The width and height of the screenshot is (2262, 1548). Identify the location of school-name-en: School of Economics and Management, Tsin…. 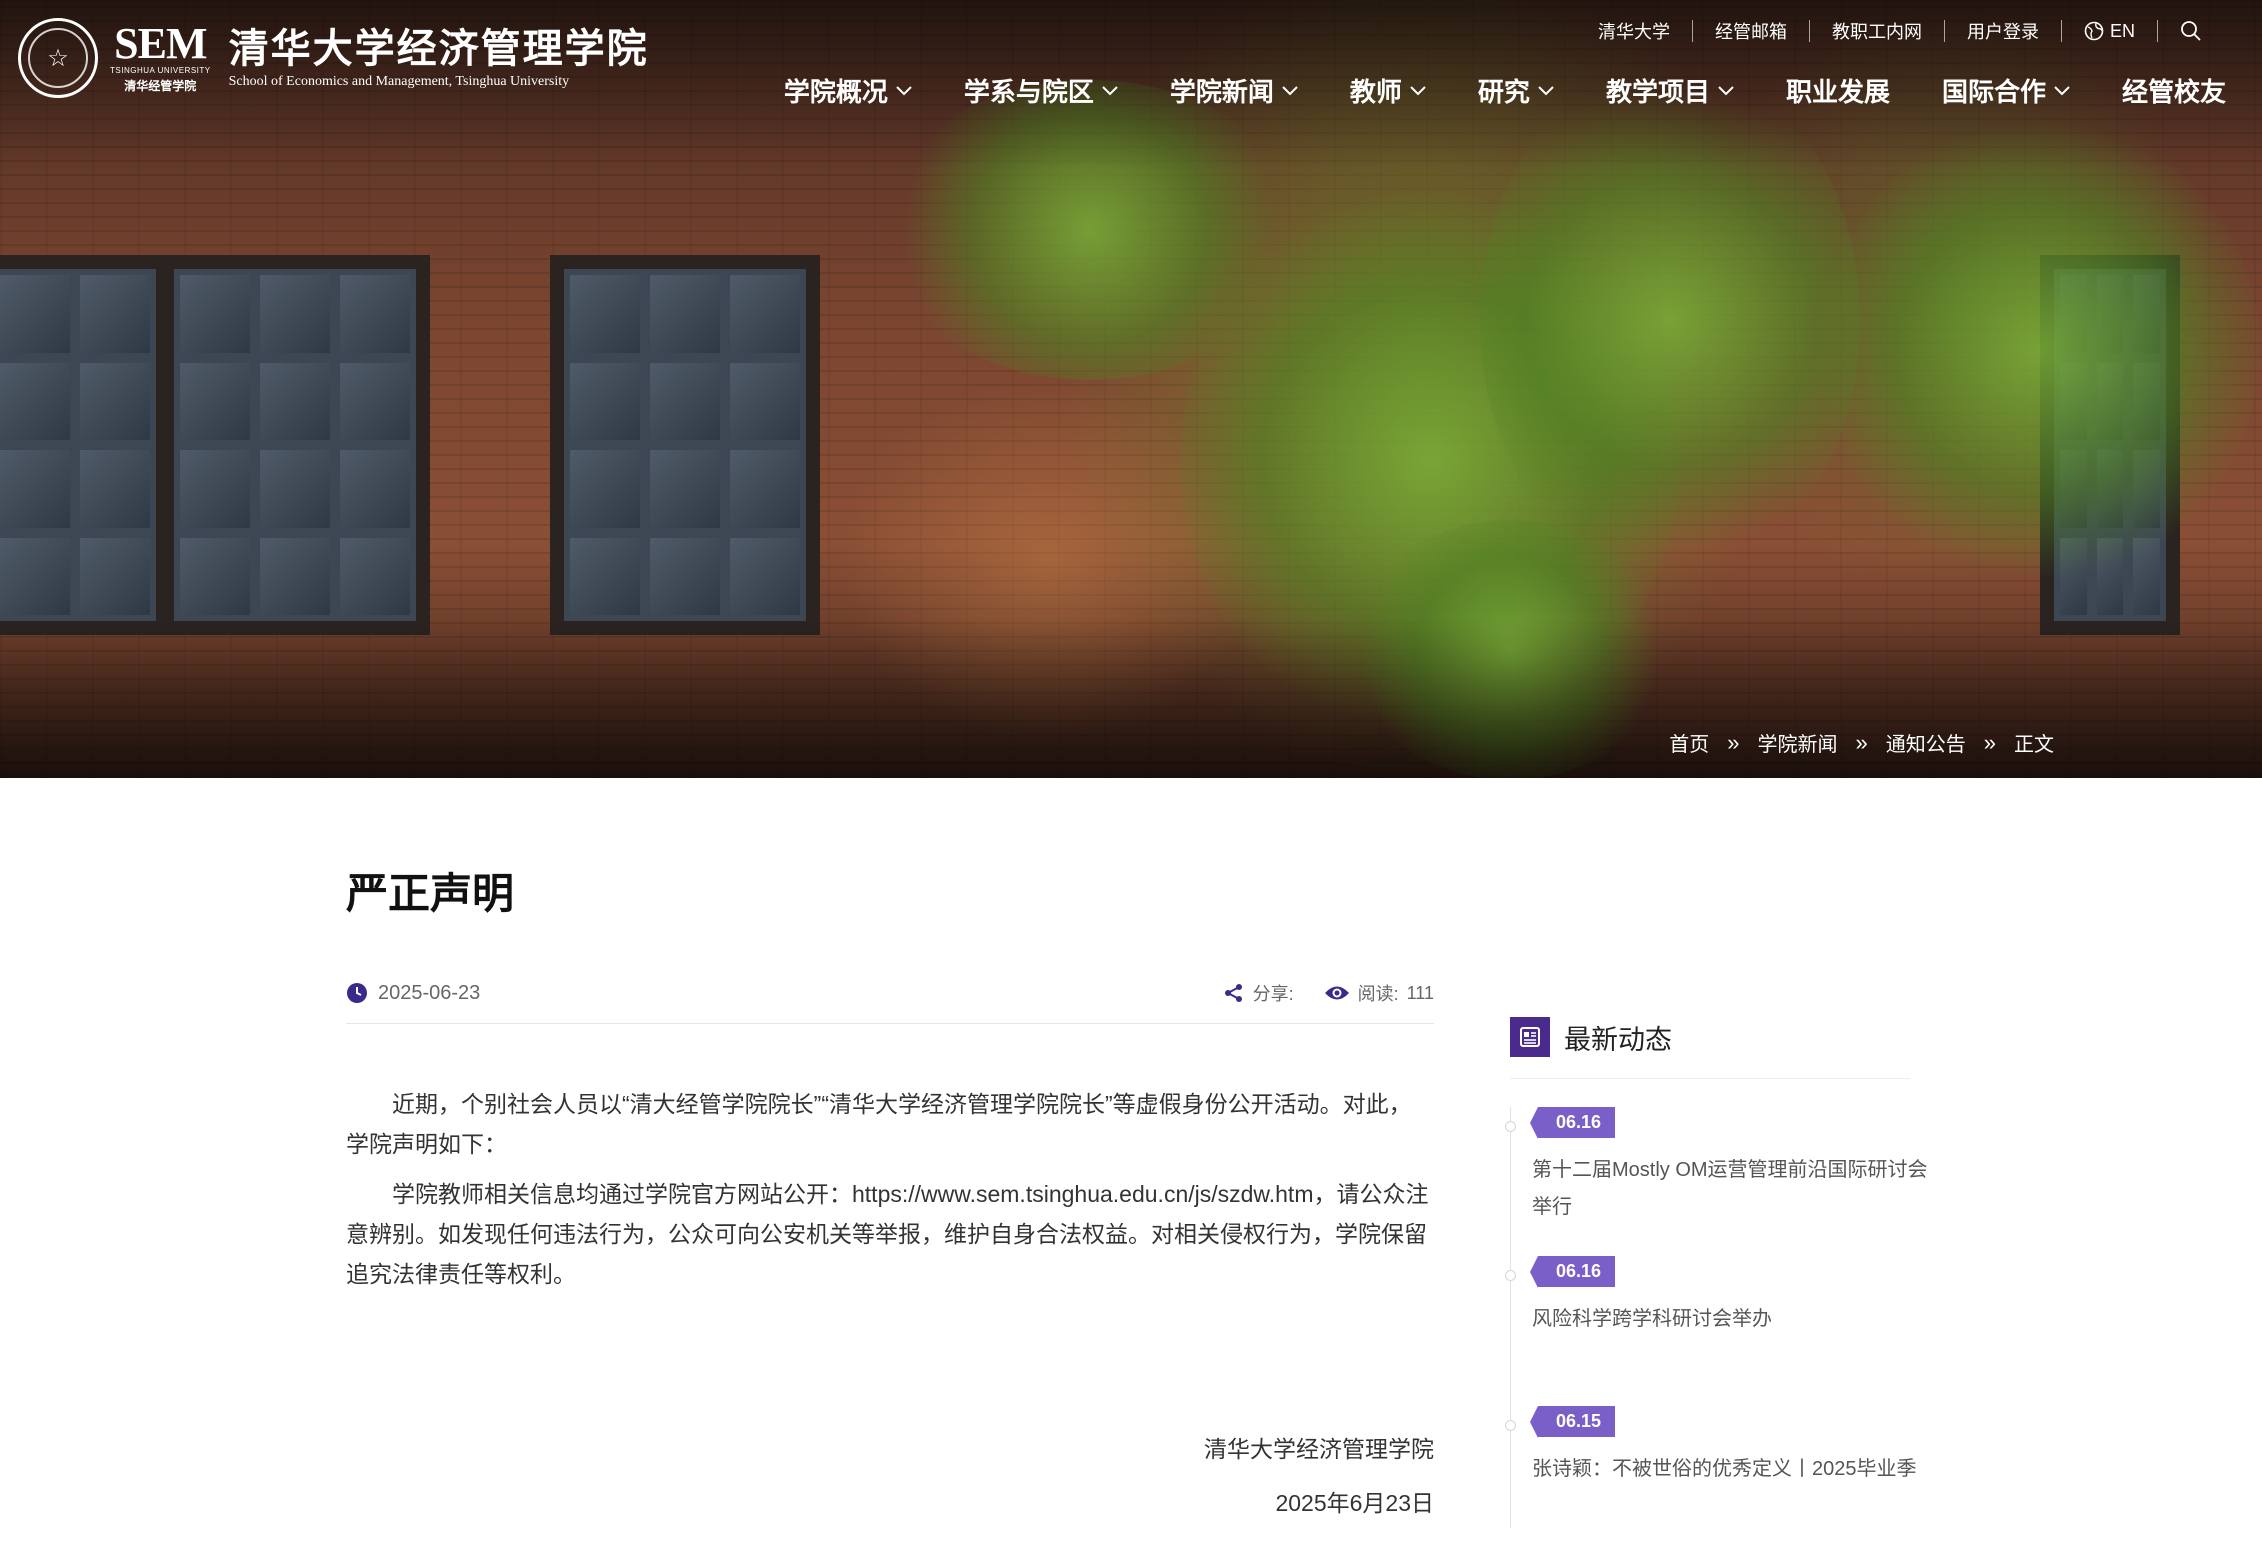
(399, 81).